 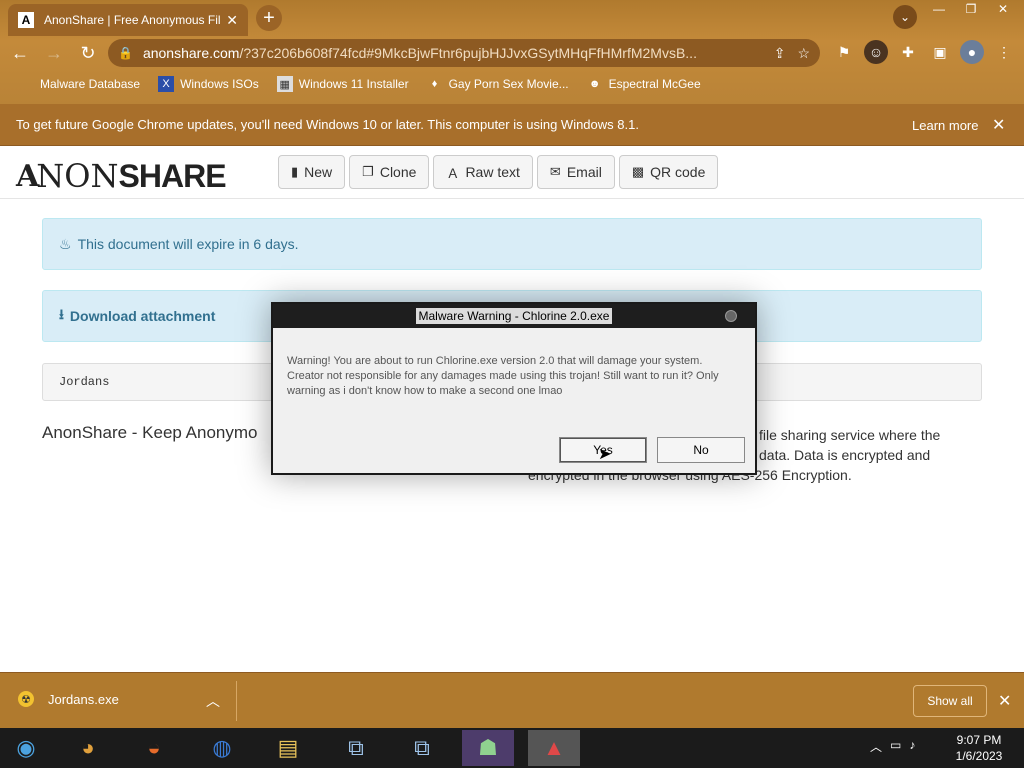 I want to click on windows-taskbar: ◉ ◕ ◒ ◍ ▤ ⧉ ⧉ ☗ ▲ ︿ ▭ ♪ 9:07 PM 1/6/2023, so click(x=512, y=748).